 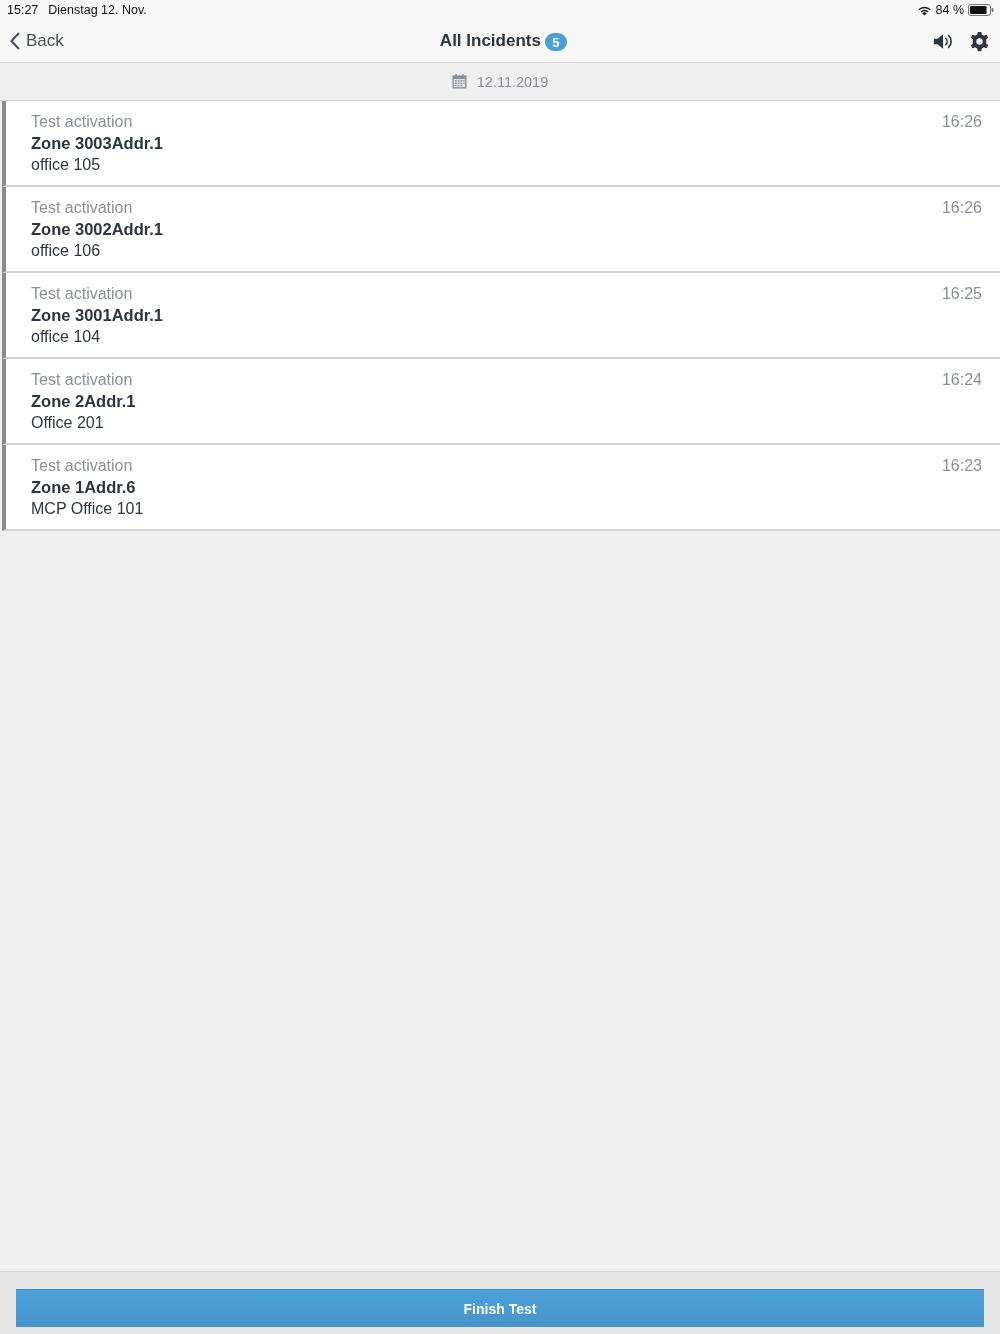 I want to click on battery-percentage: 84 %, so click(x=949, y=10).